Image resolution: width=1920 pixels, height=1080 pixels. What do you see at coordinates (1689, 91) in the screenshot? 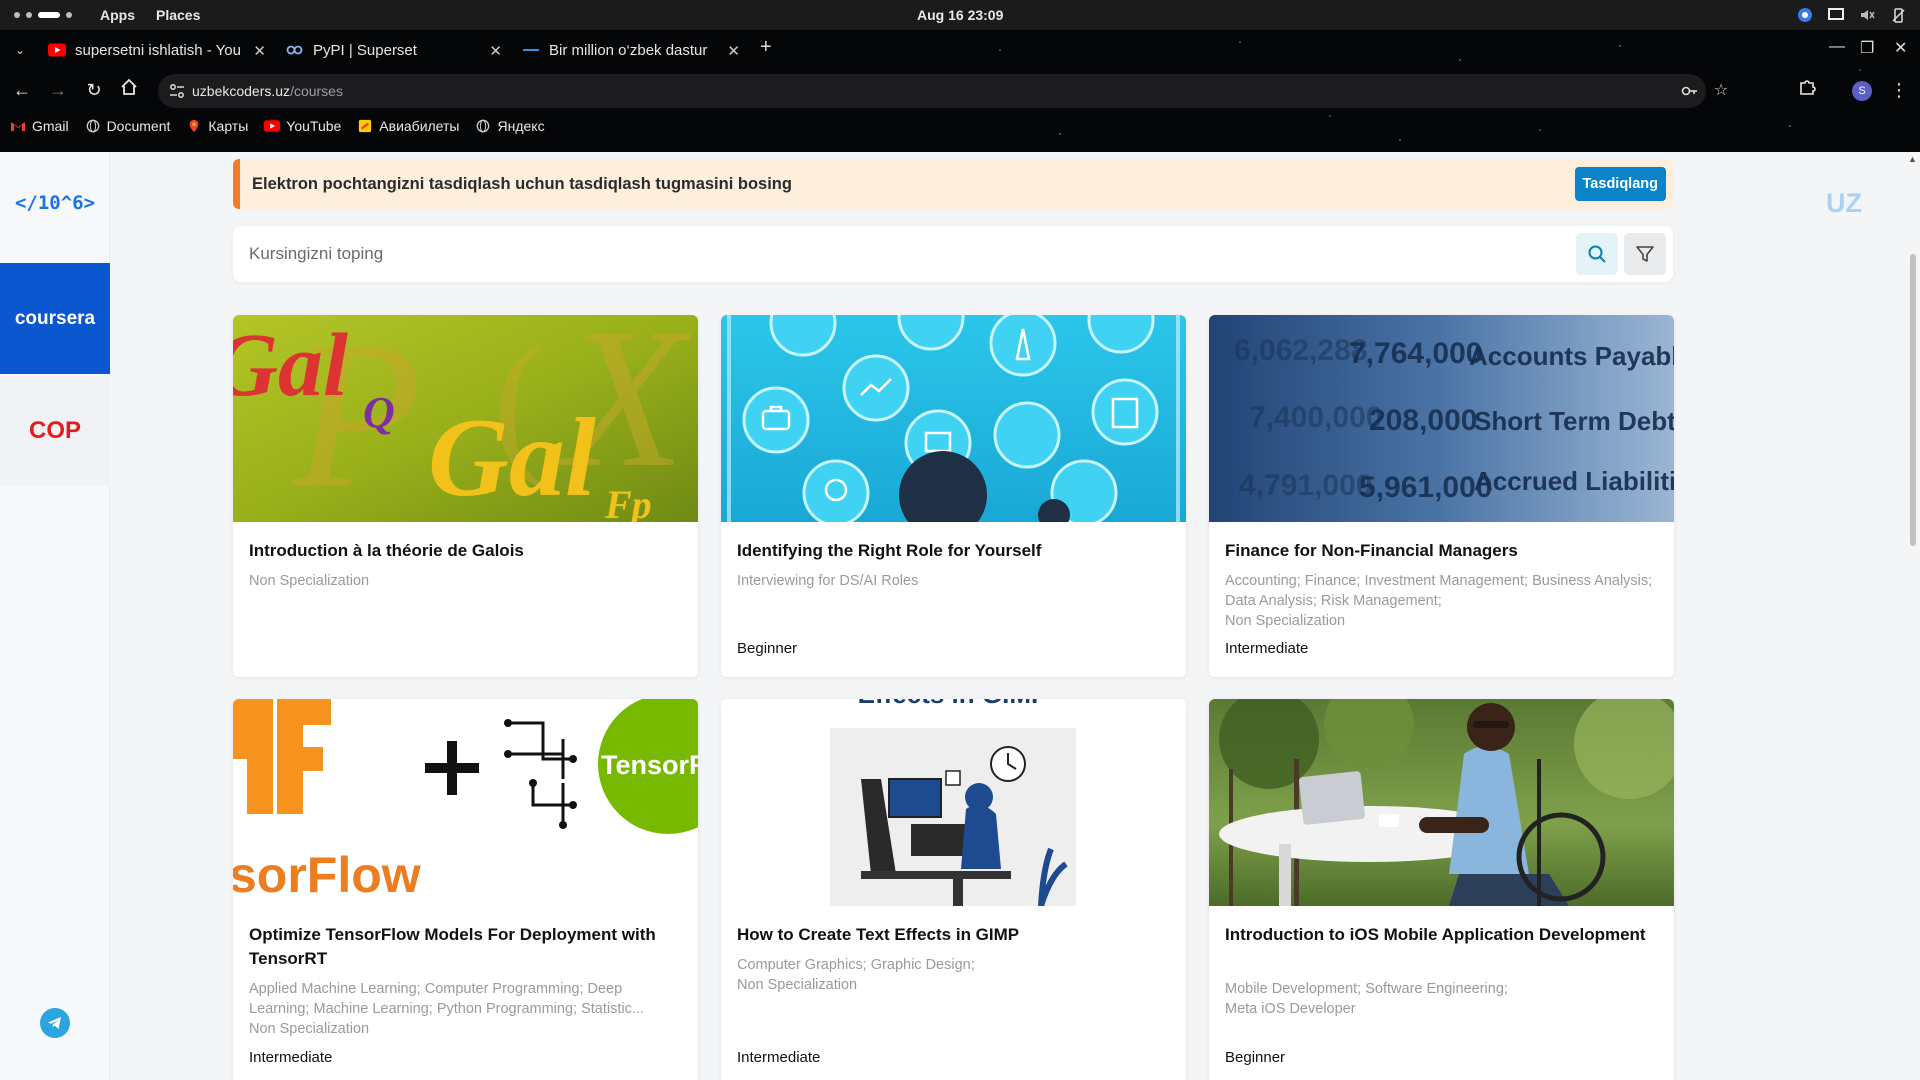
I see `password-key-icon` at bounding box center [1689, 91].